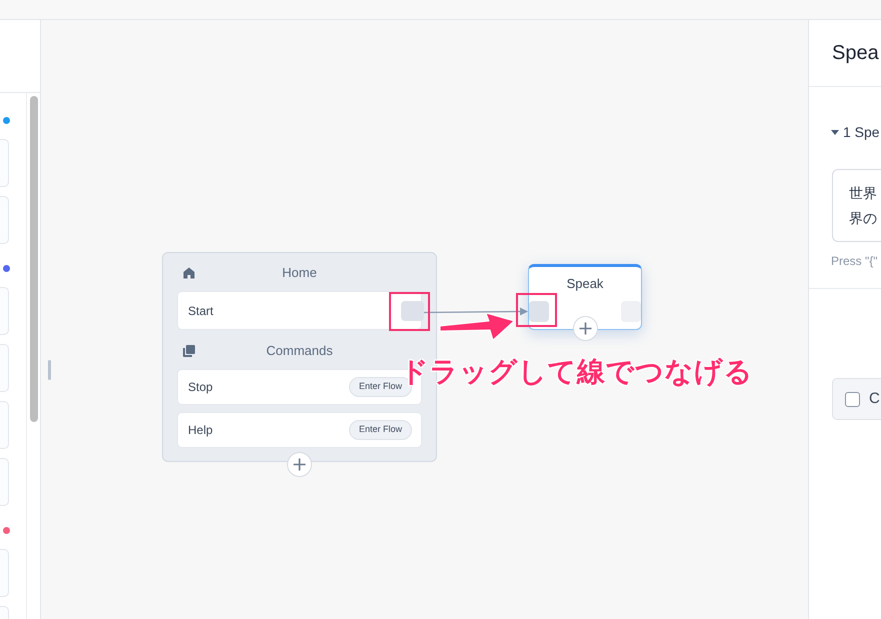 The height and width of the screenshot is (619, 881). Describe the element at coordinates (299, 310) in the screenshot. I see `flow-row: Start` at that location.